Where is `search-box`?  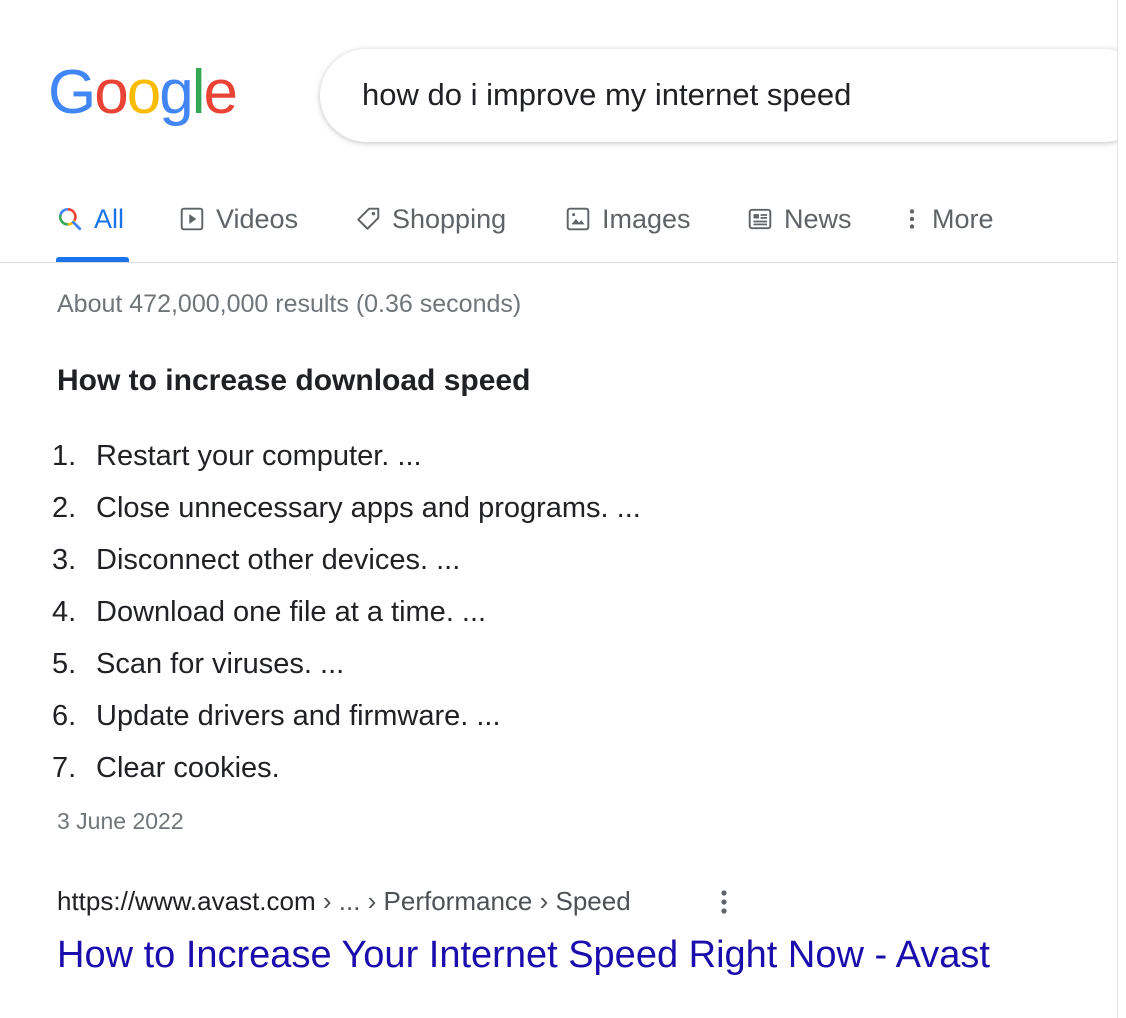
search-box is located at coordinates (723, 95).